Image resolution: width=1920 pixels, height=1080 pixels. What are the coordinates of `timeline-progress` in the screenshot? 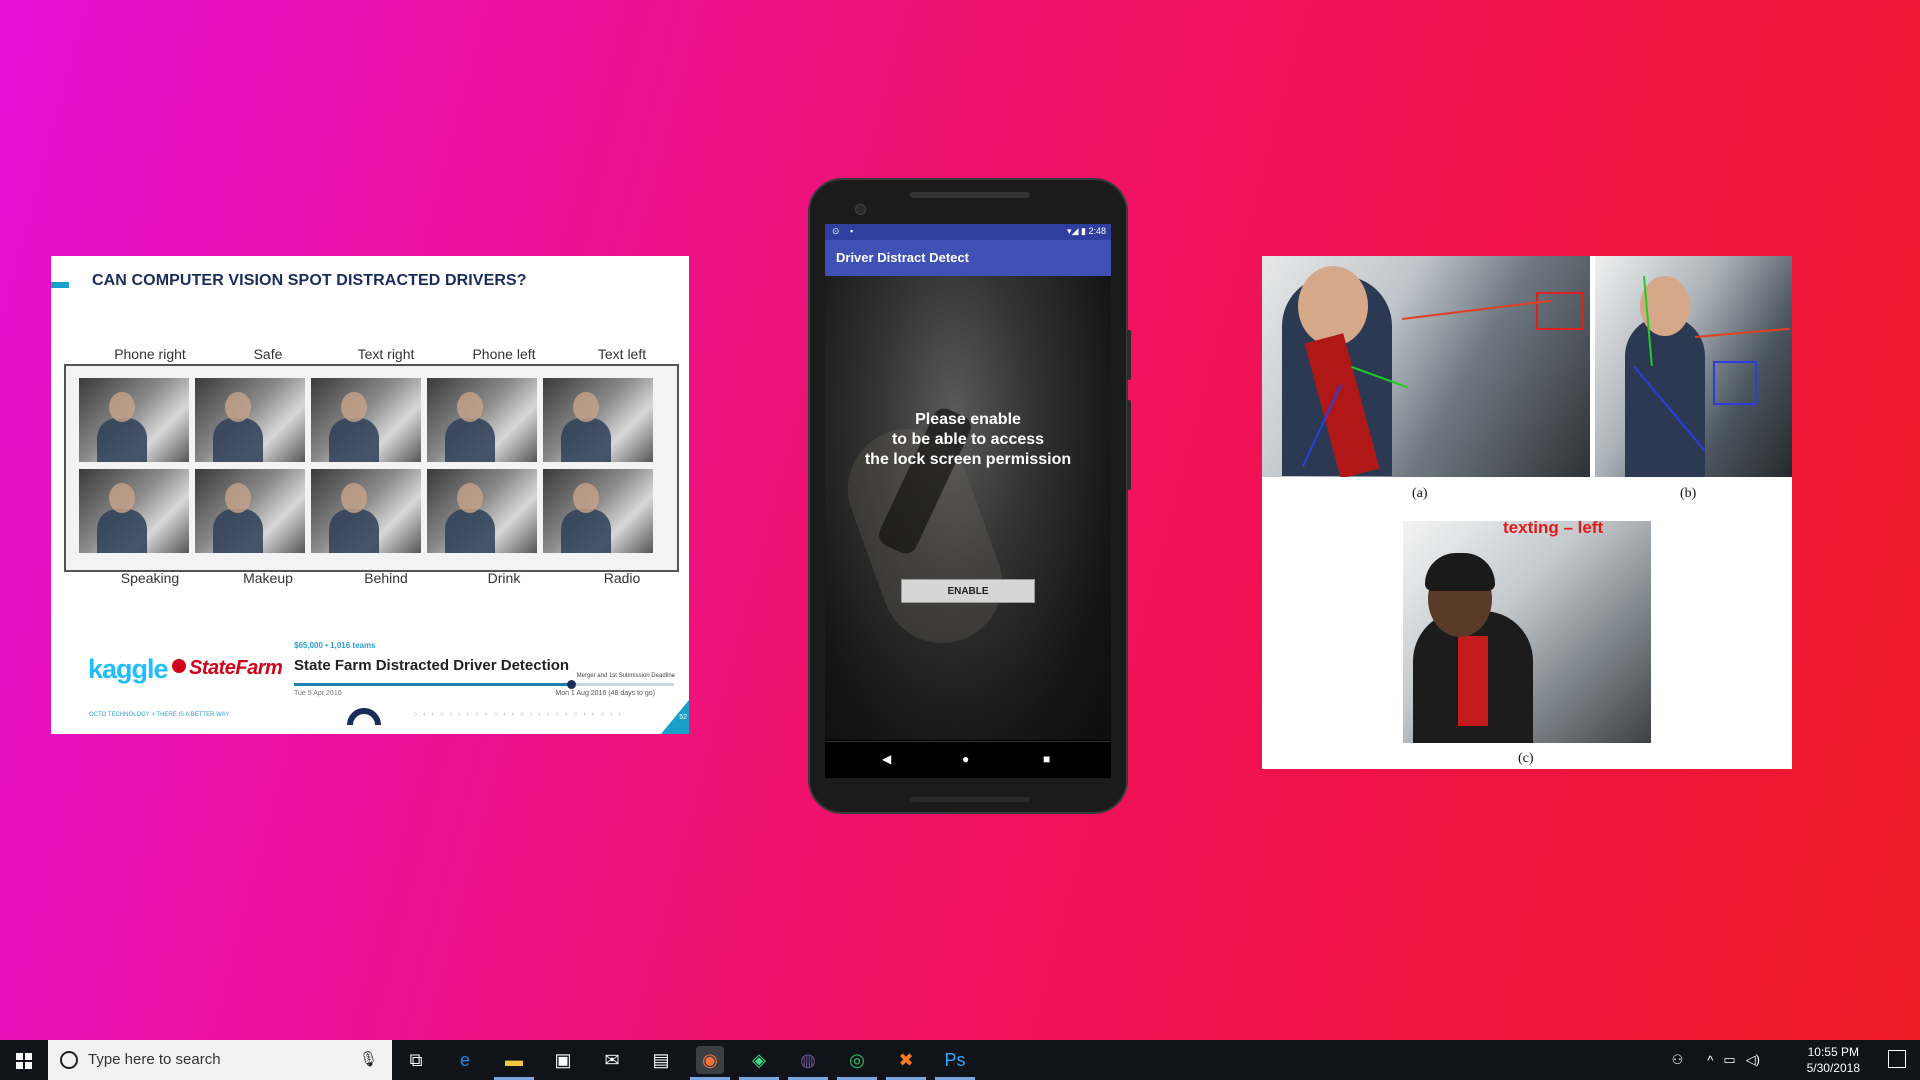 It's located at (433, 684).